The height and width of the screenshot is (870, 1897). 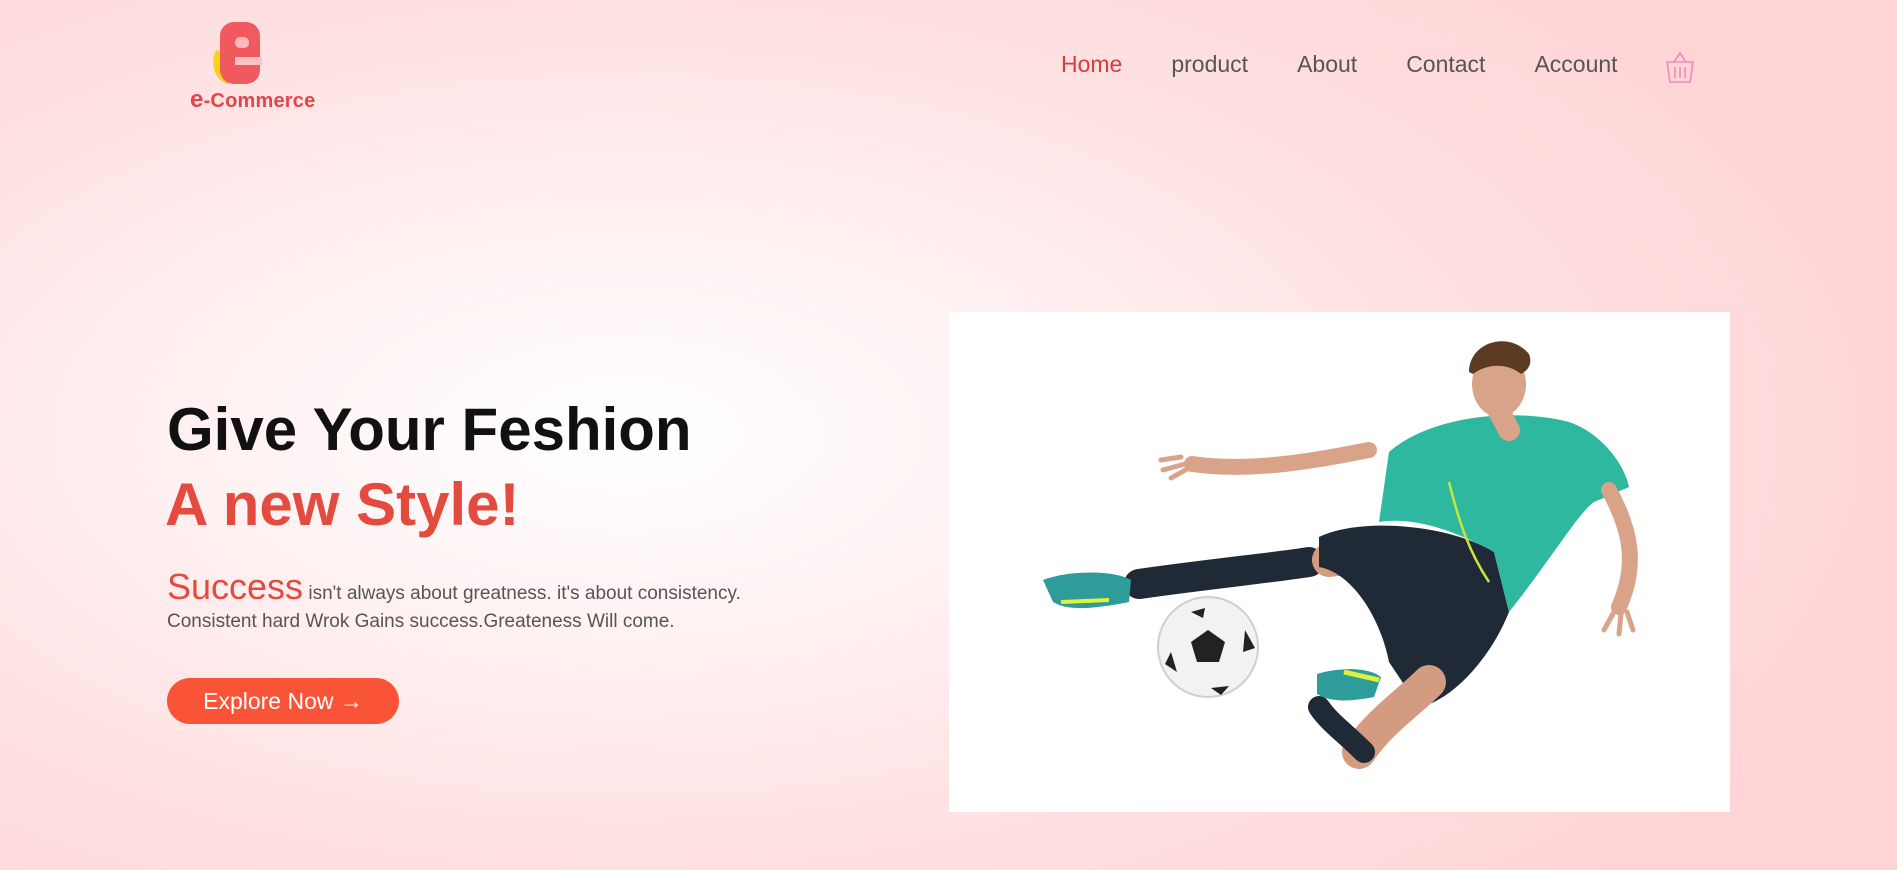 What do you see at coordinates (283, 701) in the screenshot?
I see `explore-now-button: Explore Now →` at bounding box center [283, 701].